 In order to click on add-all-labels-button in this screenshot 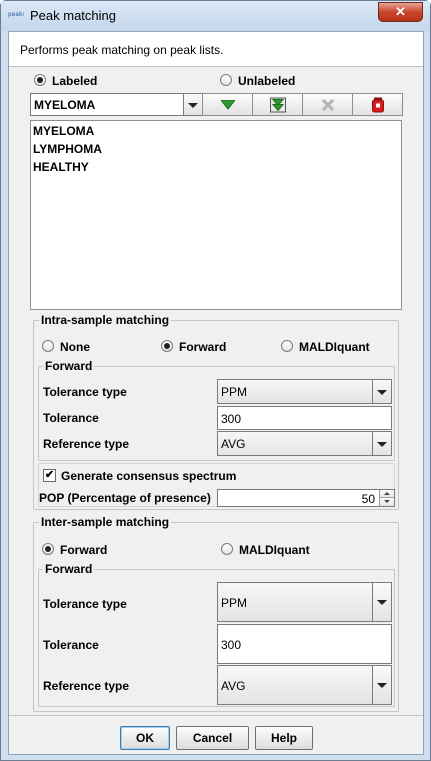, I will do `click(277, 104)`.